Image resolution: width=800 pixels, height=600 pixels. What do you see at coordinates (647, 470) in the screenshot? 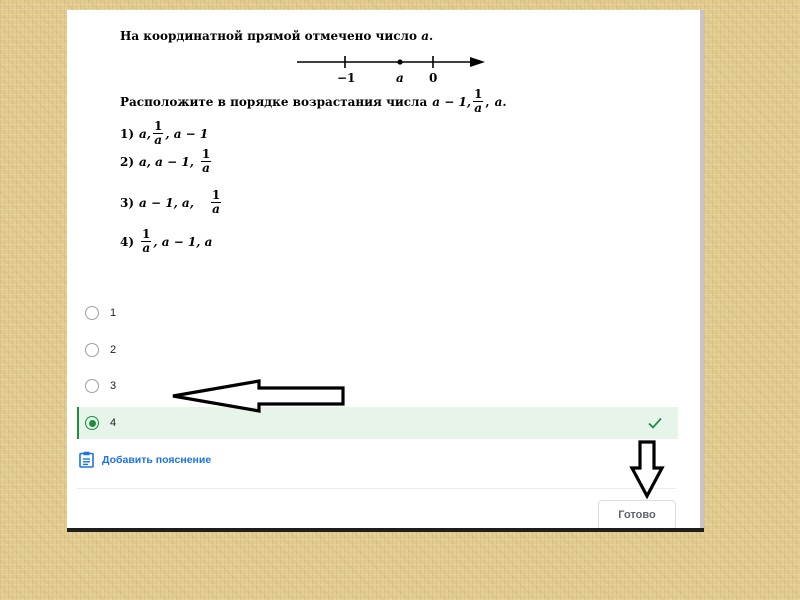
I see `down-arrow-icon` at bounding box center [647, 470].